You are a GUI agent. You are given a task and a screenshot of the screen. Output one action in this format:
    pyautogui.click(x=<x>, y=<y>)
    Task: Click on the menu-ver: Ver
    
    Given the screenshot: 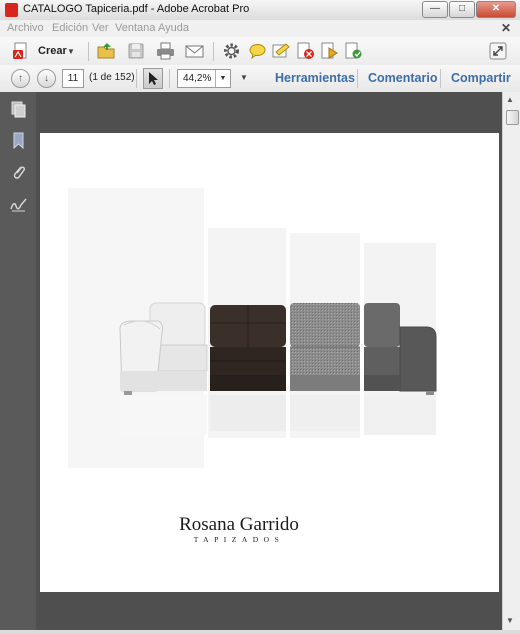 What is the action you would take?
    pyautogui.click(x=100, y=28)
    